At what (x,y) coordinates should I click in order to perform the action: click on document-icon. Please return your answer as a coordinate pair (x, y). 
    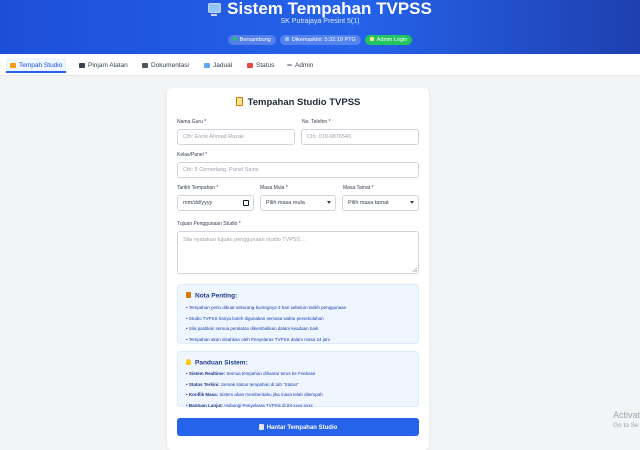
    Looking at the image, I should click on (261, 426).